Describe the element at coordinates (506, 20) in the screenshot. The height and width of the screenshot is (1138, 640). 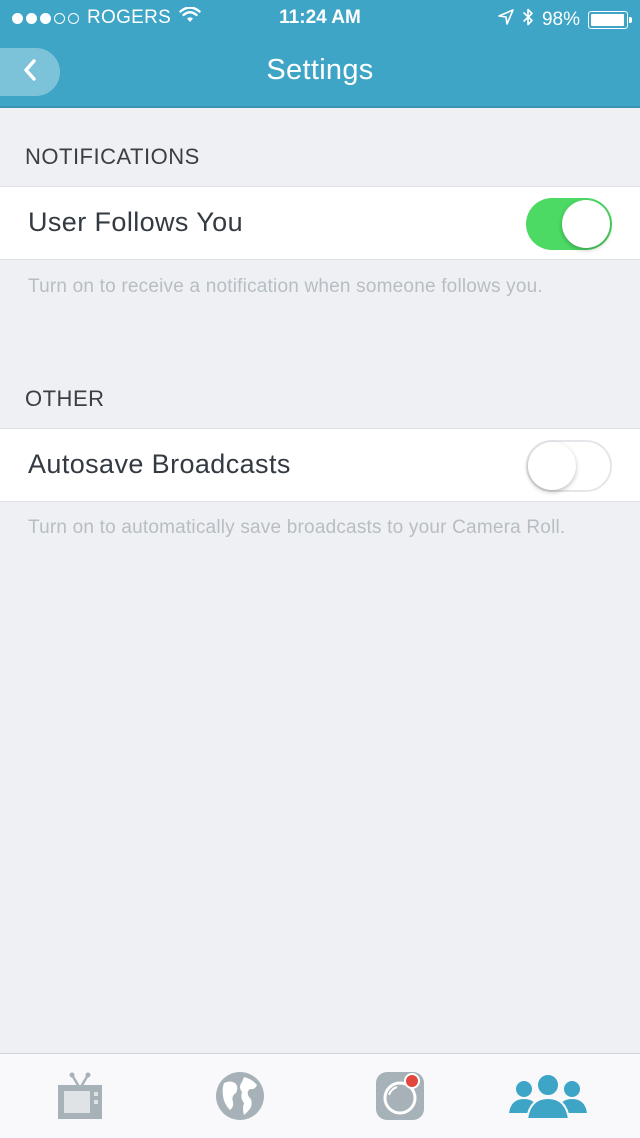
I see `location-arrow-icon` at that location.